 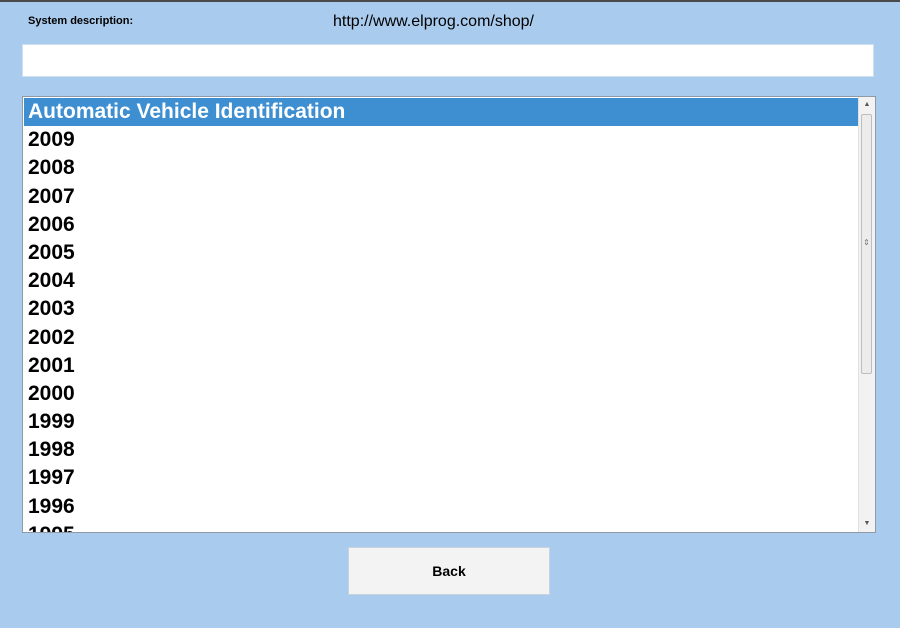 I want to click on list-item: 1997, so click(x=441, y=478).